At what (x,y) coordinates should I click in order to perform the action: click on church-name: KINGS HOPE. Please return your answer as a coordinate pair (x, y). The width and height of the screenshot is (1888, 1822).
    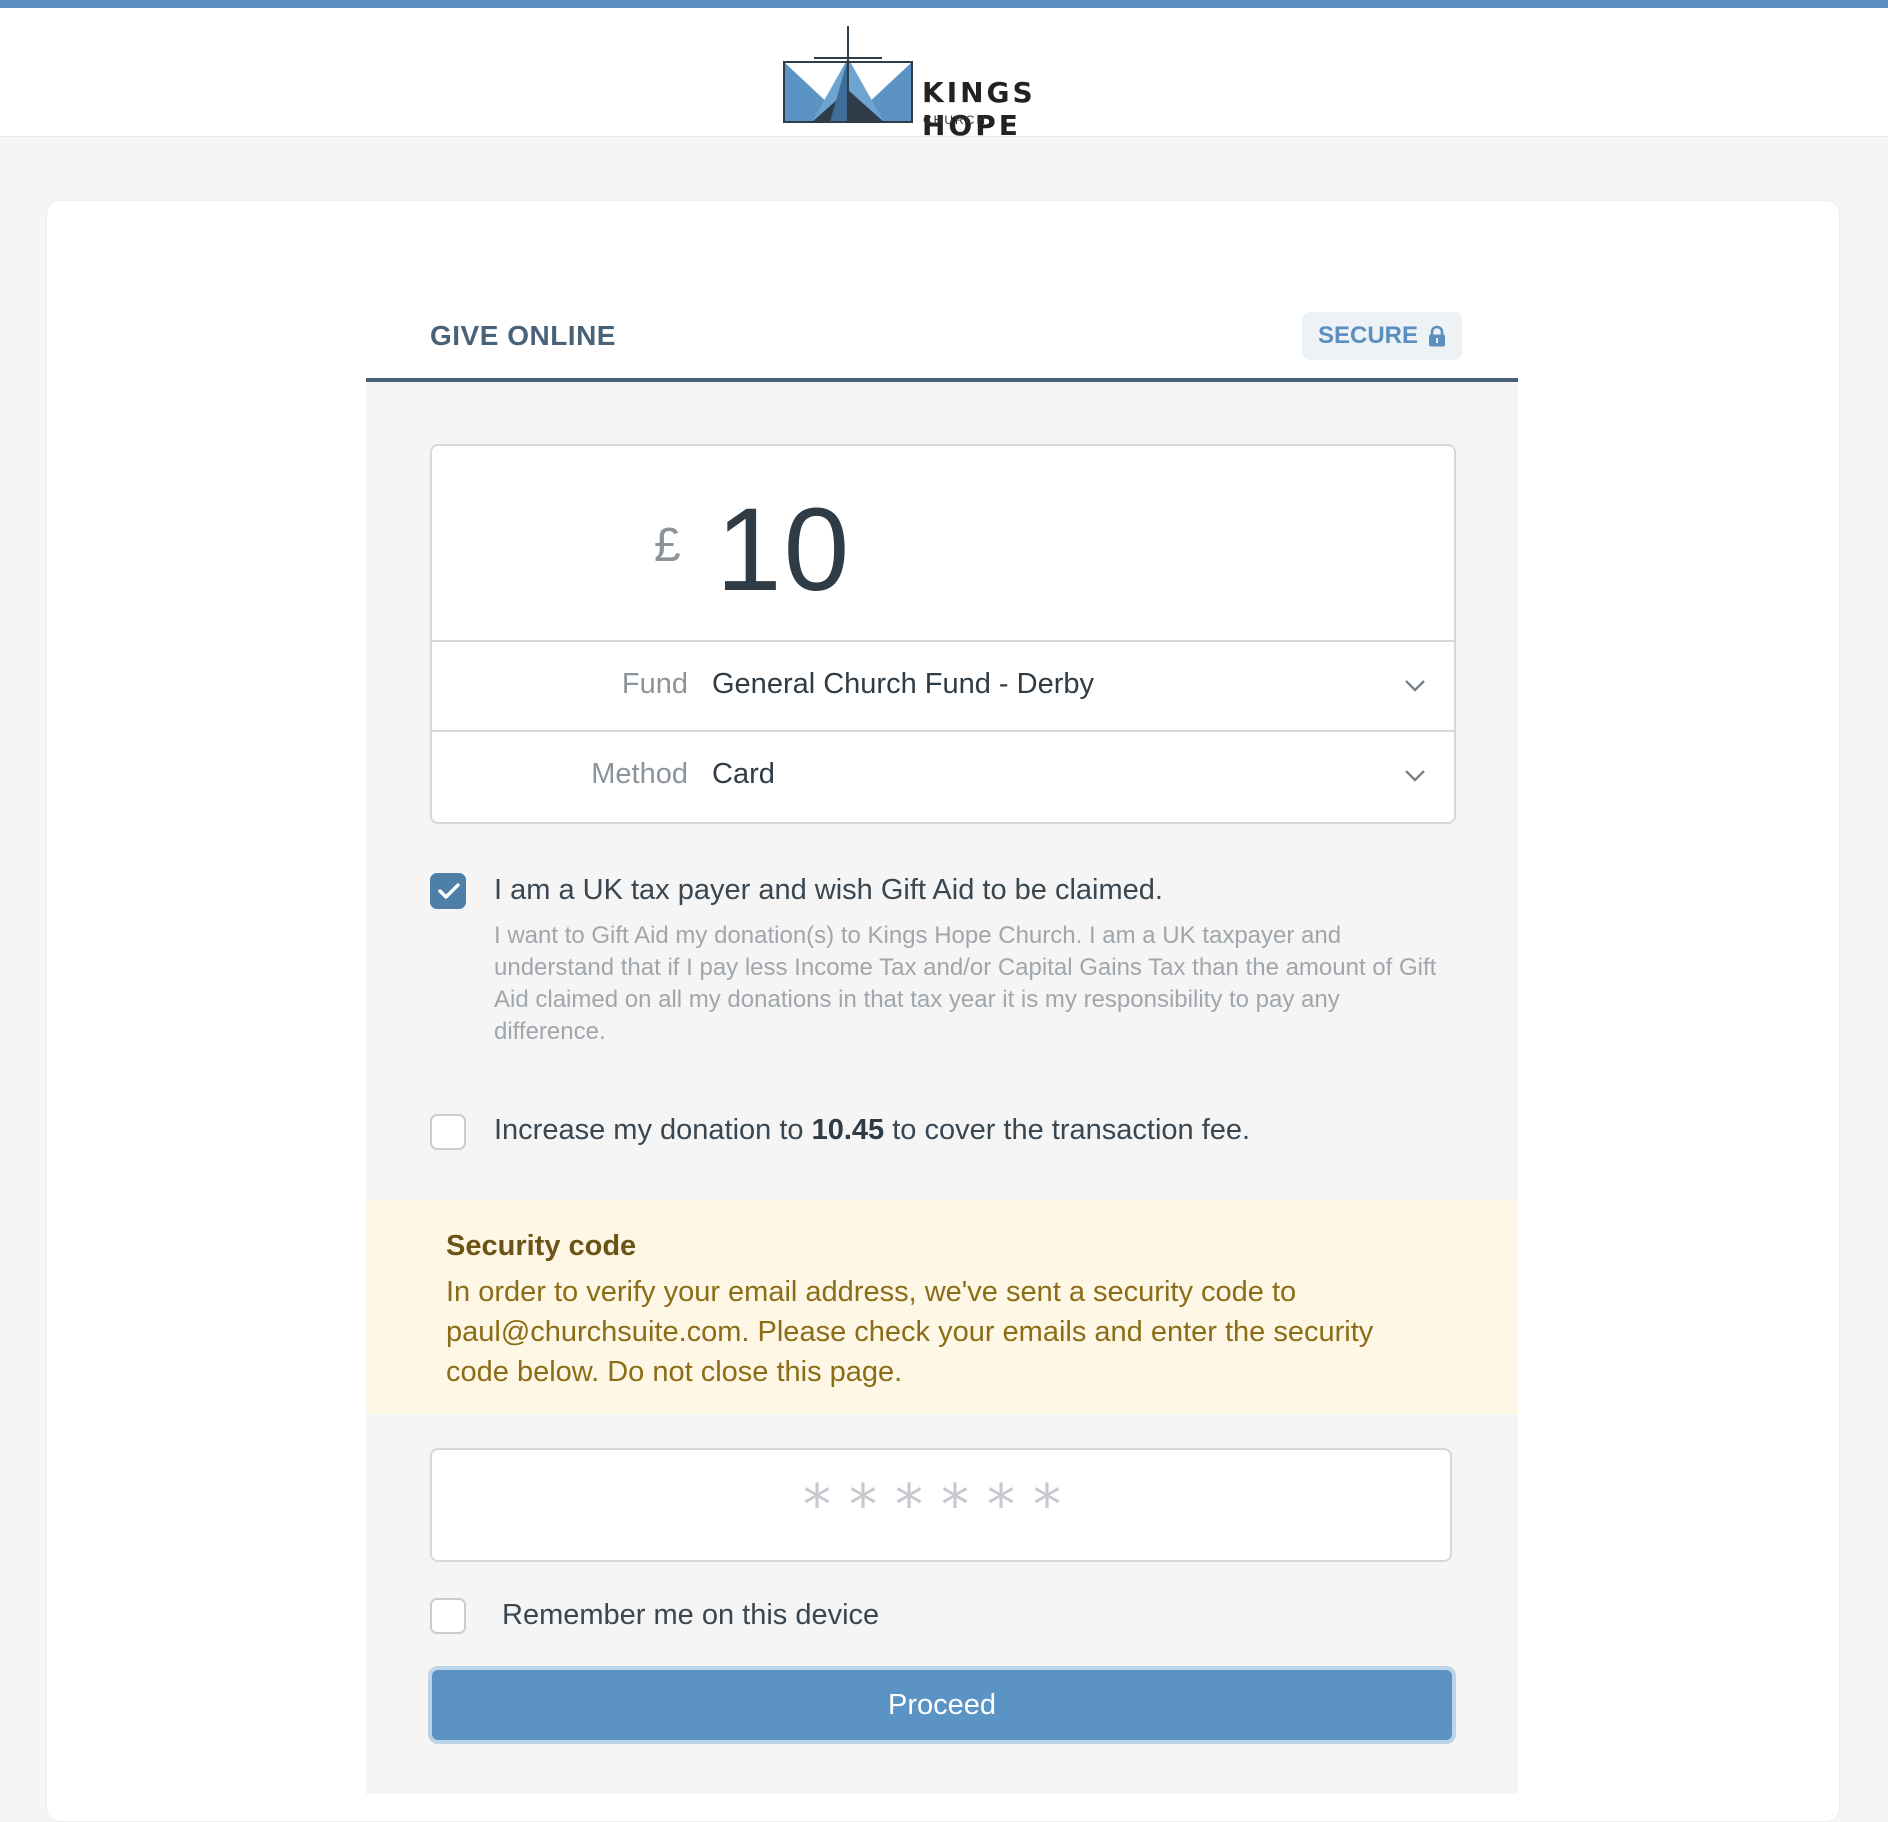
    Looking at the image, I should click on (979, 109).